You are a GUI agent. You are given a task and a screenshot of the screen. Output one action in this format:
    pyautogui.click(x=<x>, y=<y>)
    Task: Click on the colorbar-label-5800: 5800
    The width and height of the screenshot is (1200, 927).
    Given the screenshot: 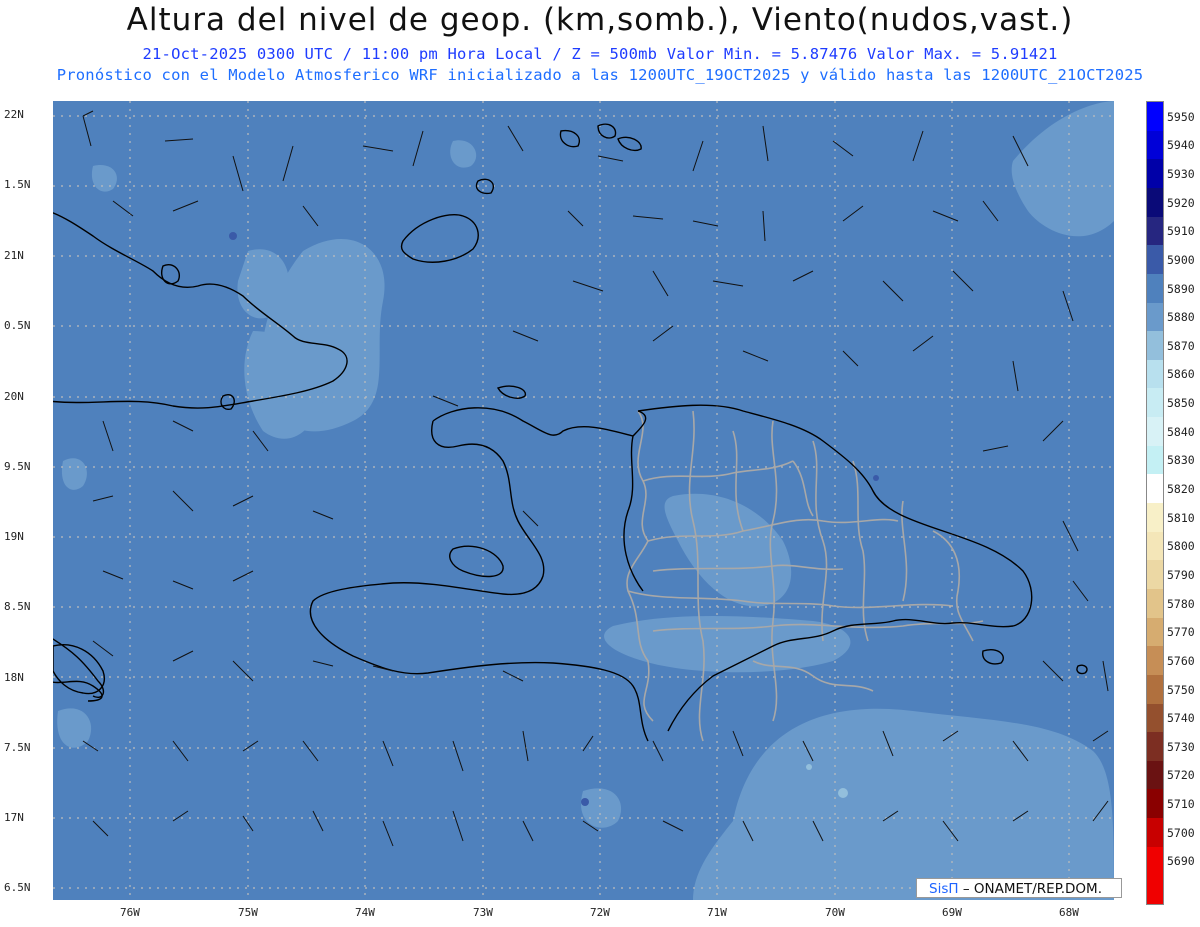 What is the action you would take?
    pyautogui.click(x=1181, y=546)
    